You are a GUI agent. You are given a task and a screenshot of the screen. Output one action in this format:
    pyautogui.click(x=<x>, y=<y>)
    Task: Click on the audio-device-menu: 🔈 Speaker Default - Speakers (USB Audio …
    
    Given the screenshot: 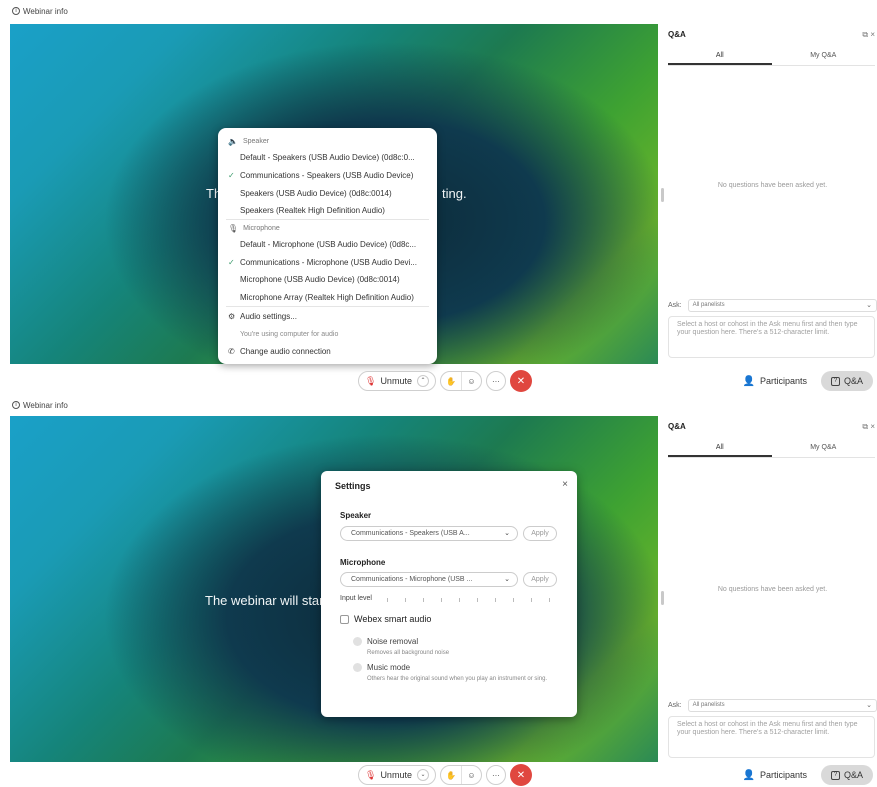 What is the action you would take?
    pyautogui.click(x=327, y=246)
    